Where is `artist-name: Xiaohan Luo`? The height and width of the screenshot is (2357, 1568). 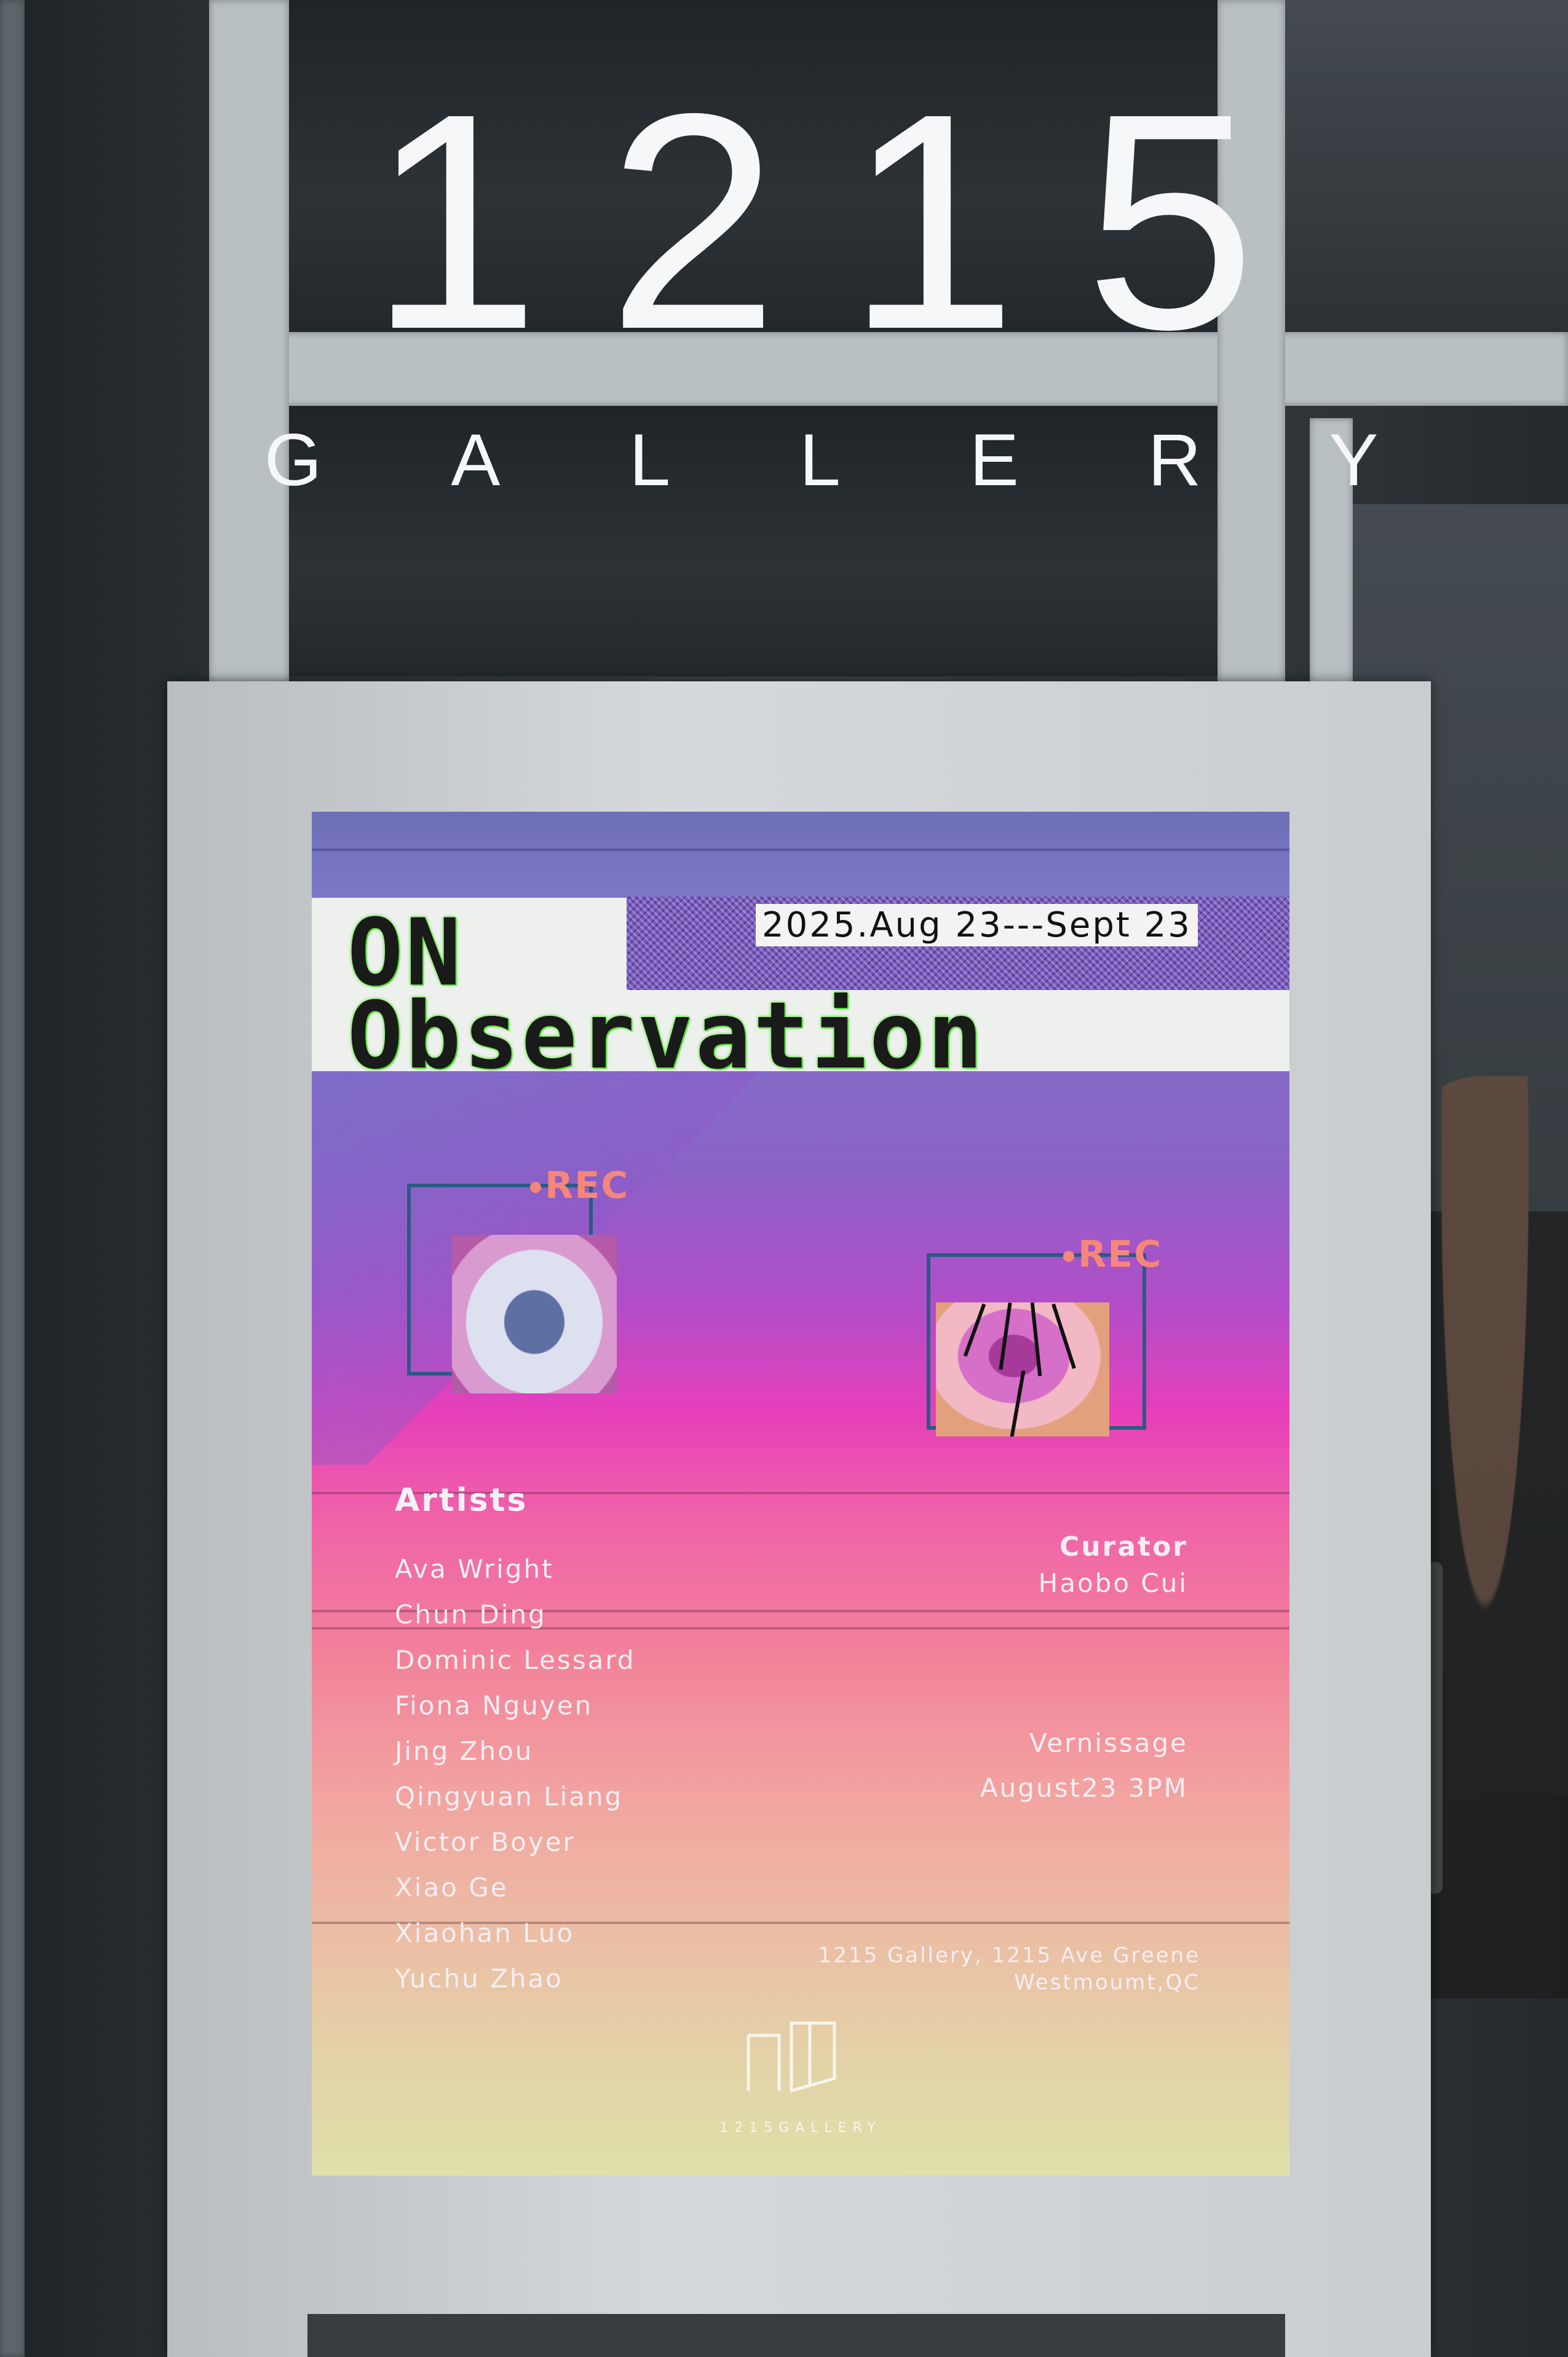
artist-name: Xiaohan Luo is located at coordinates (485, 1933).